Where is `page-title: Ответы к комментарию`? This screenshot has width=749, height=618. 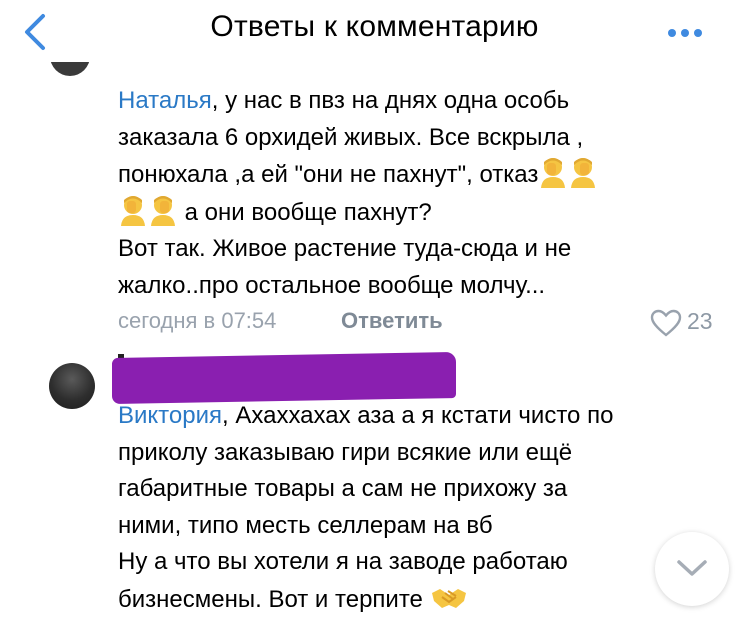 page-title: Ответы к комментарию is located at coordinates (374, 26).